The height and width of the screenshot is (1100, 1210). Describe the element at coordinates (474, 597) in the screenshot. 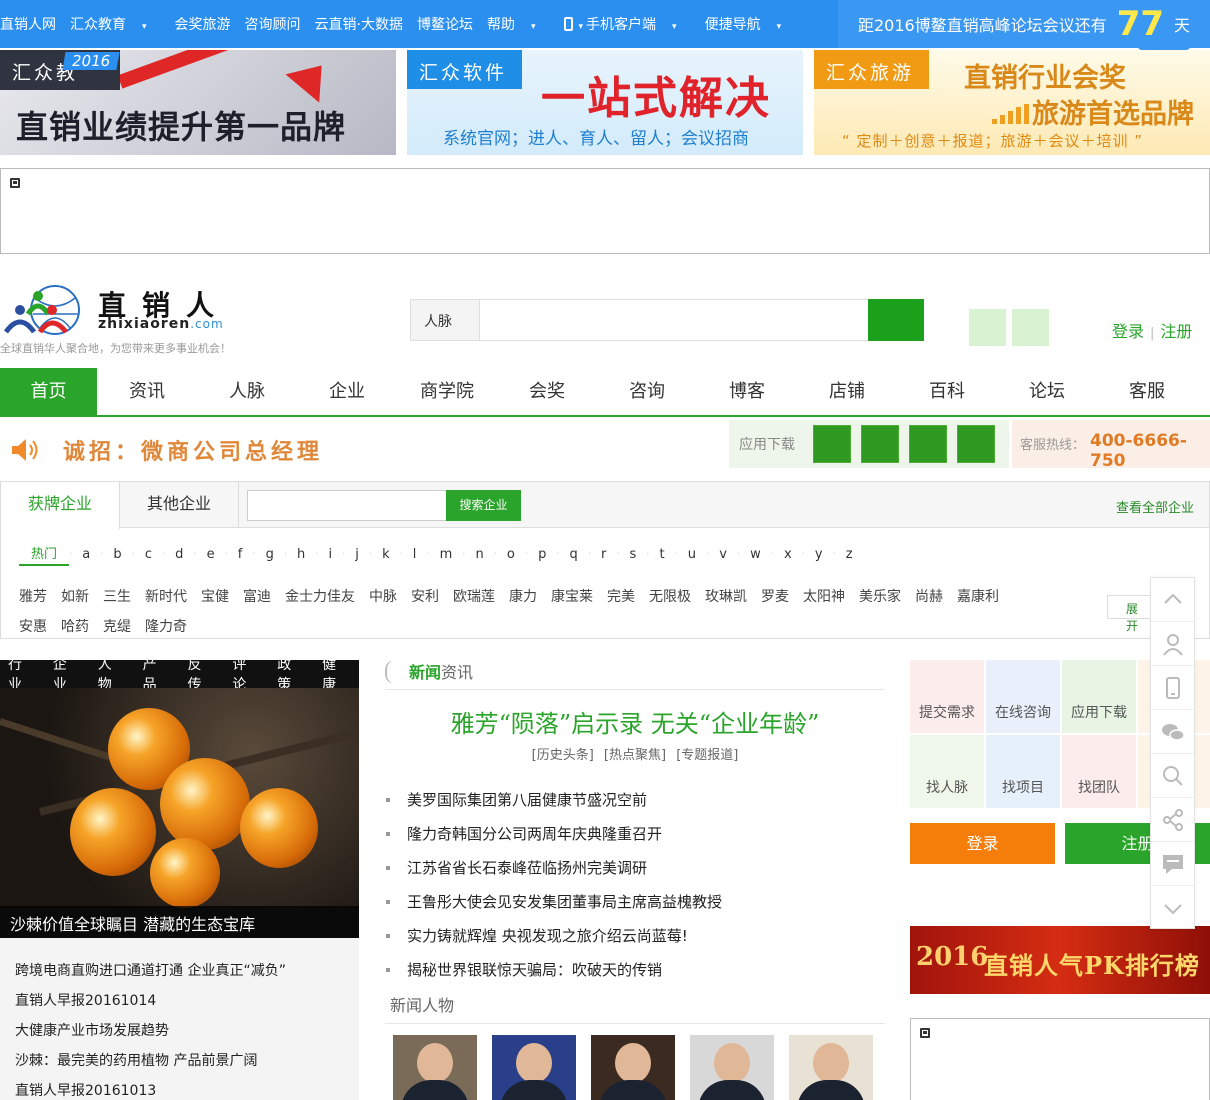

I see `brand-link: 欧瑞莲` at that location.